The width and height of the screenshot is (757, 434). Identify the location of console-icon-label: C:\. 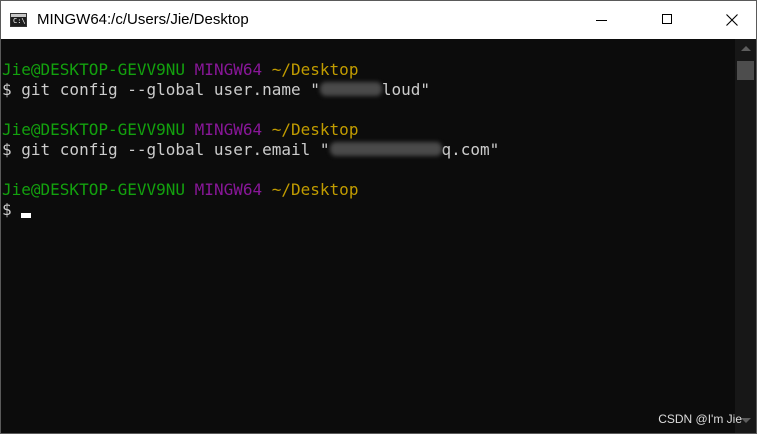
(19, 21).